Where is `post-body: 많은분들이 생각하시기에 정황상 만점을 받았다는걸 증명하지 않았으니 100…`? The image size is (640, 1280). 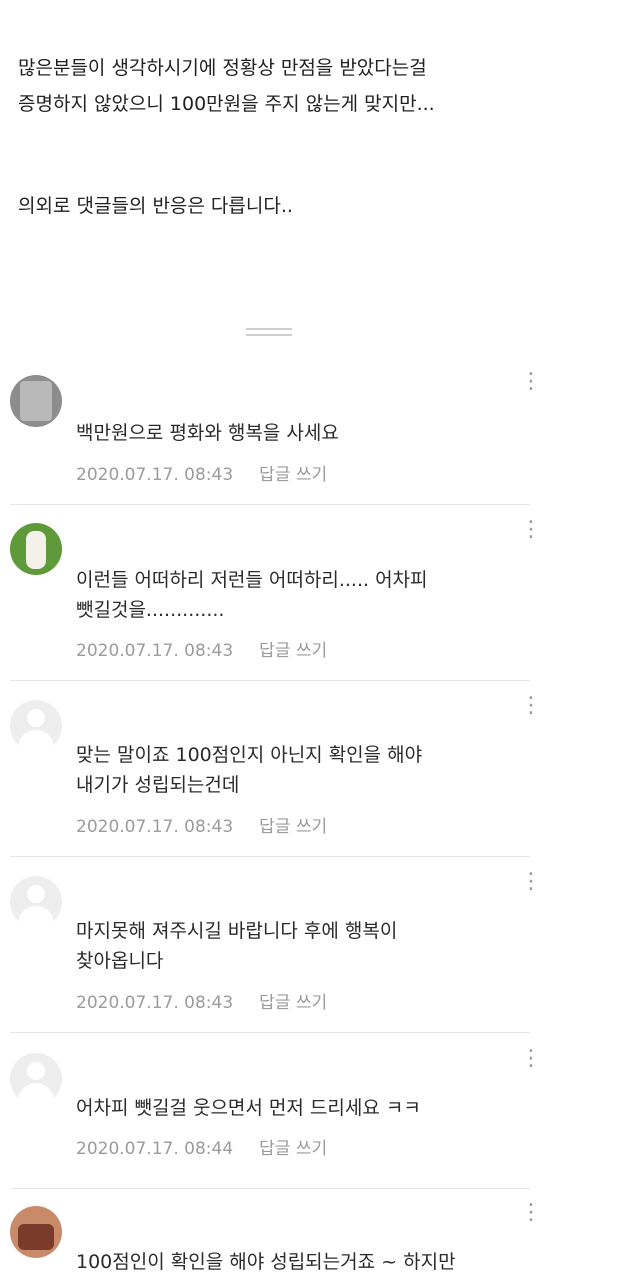 post-body: 많은분들이 생각하시기에 정황상 만점을 받았다는걸 증명하지 않았으니 100… is located at coordinates (318, 137).